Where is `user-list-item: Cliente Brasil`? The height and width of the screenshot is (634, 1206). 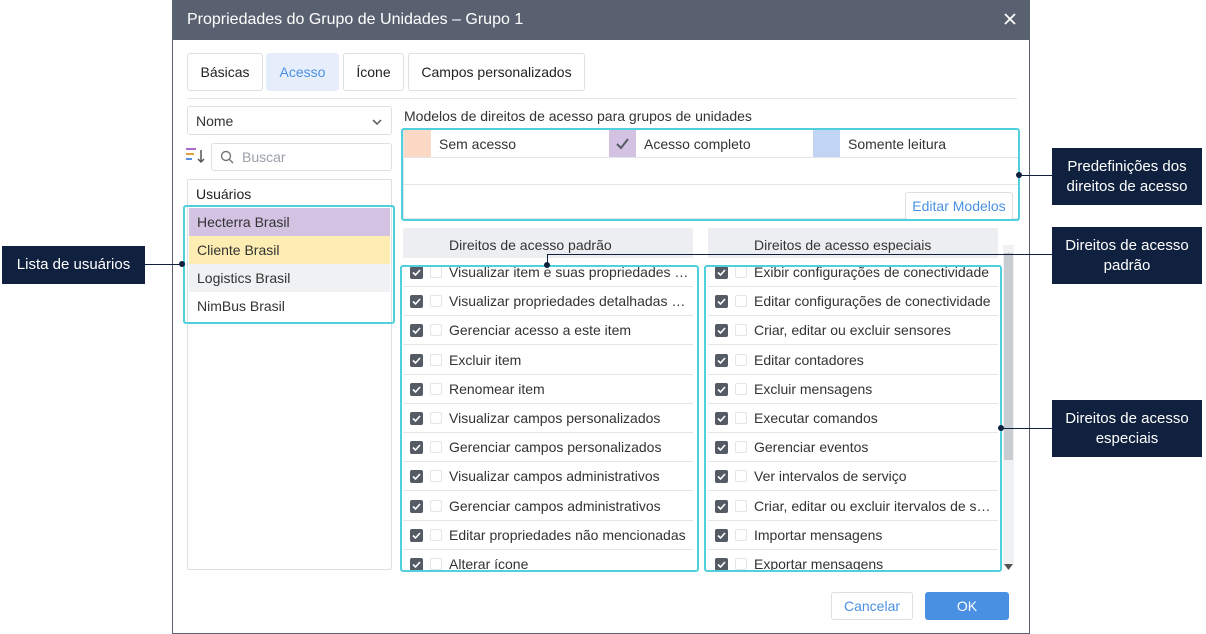
user-list-item: Cliente Brasil is located at coordinates (289, 250).